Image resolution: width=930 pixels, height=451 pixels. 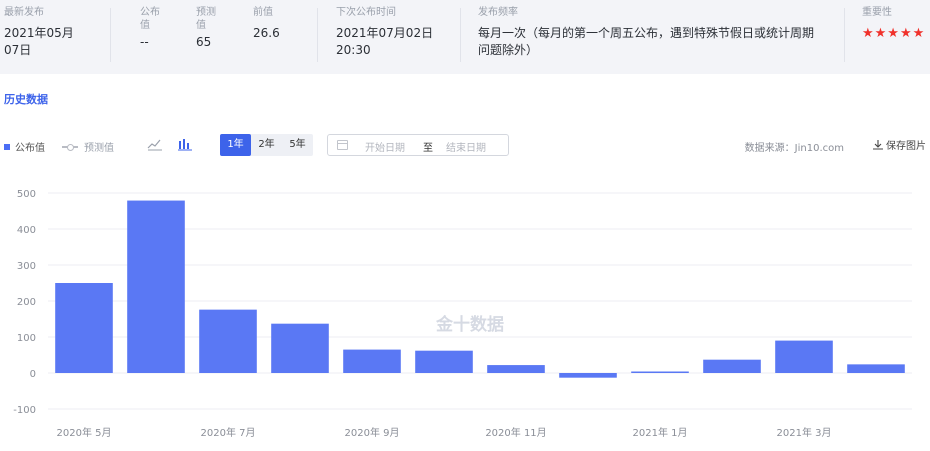 What do you see at coordinates (263, 12) in the screenshot?
I see `previous-value-label: 前值` at bounding box center [263, 12].